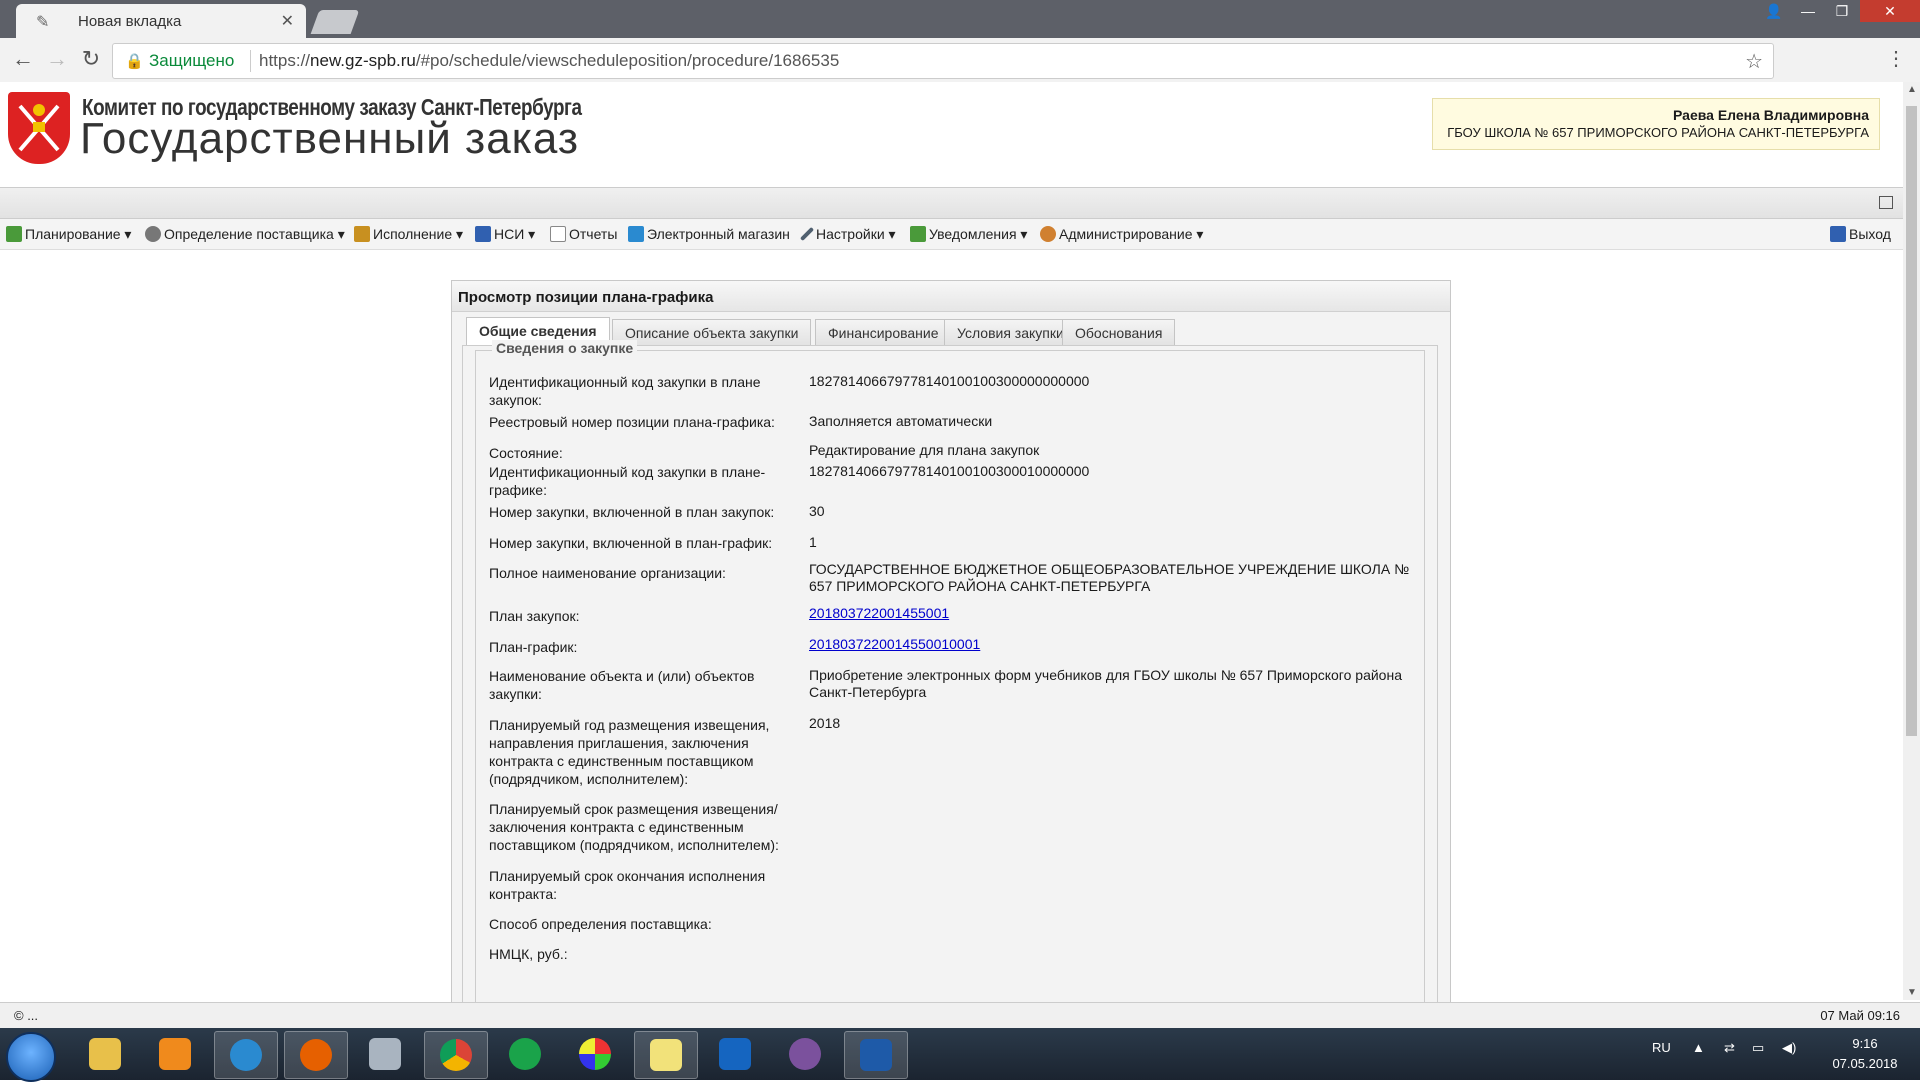  What do you see at coordinates (533, 647) in the screenshot?
I see `field-label: План-график:` at bounding box center [533, 647].